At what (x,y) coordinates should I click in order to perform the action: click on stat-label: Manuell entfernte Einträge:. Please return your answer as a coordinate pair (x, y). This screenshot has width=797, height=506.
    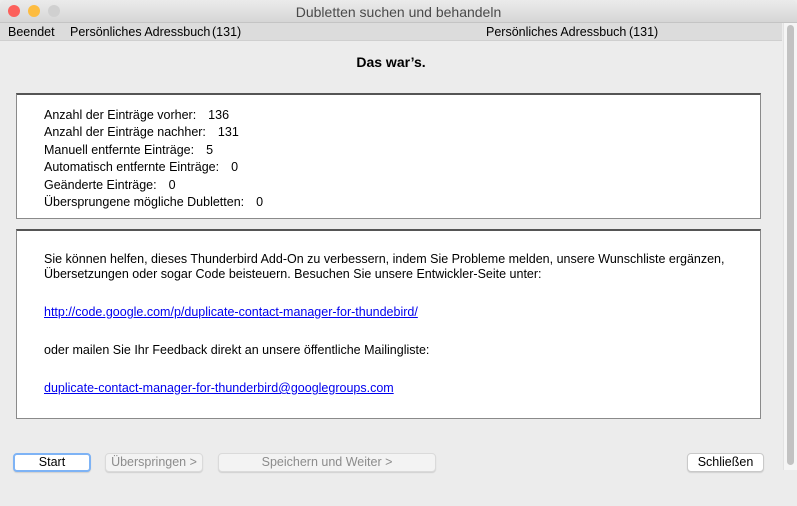
    Looking at the image, I should click on (119, 150).